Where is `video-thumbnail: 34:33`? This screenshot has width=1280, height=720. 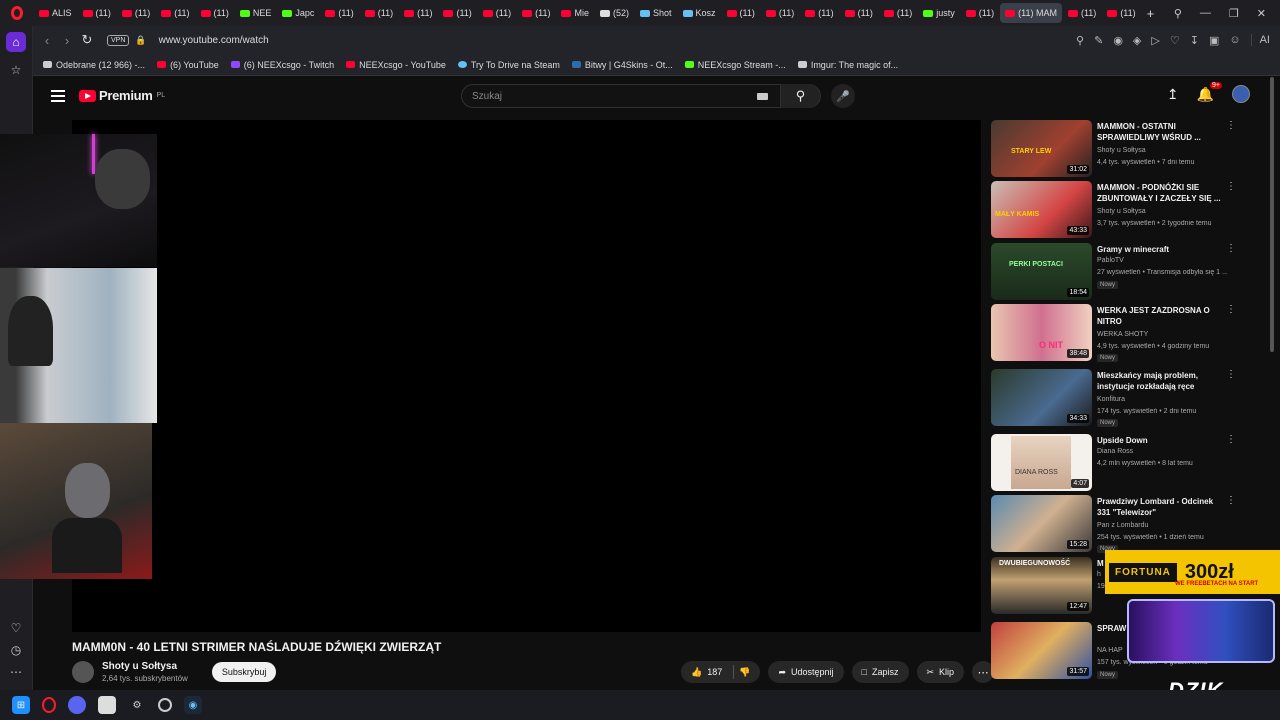
video-thumbnail: 34:33 is located at coordinates (1041, 397).